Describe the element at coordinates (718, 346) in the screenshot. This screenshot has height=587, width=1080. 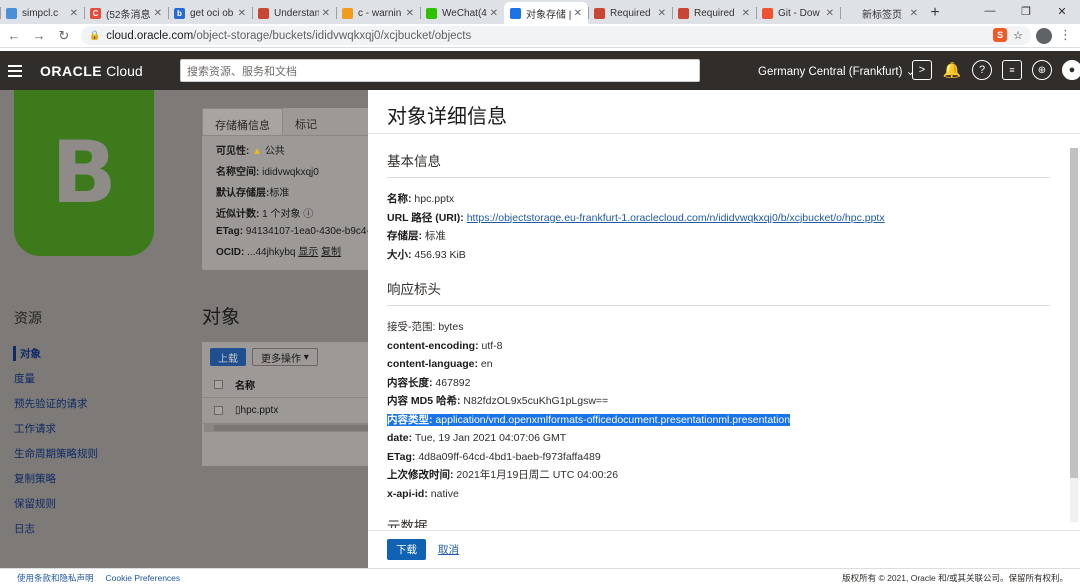
I see `response-header-row: content-encoding: utf-8` at that location.